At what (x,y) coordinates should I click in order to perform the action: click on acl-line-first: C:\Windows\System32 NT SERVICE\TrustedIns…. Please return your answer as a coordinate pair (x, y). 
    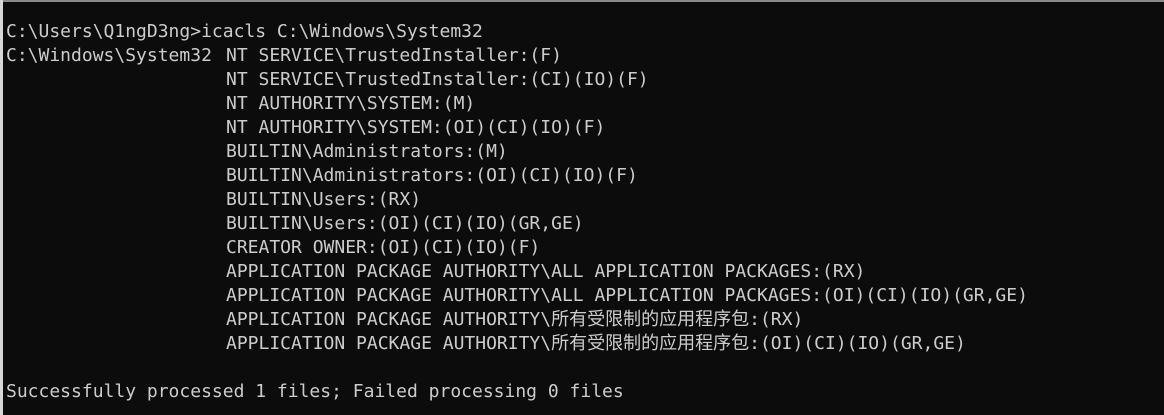
    Looking at the image, I should click on (585, 56).